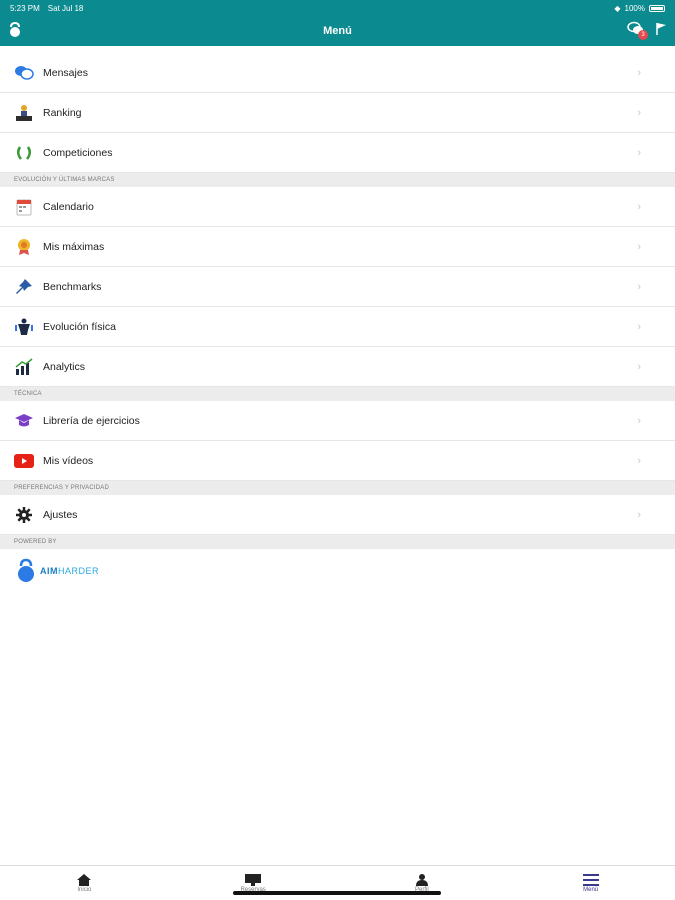 This screenshot has height=900, width=675. I want to click on menu-item-label: Mis máximas, so click(74, 246).